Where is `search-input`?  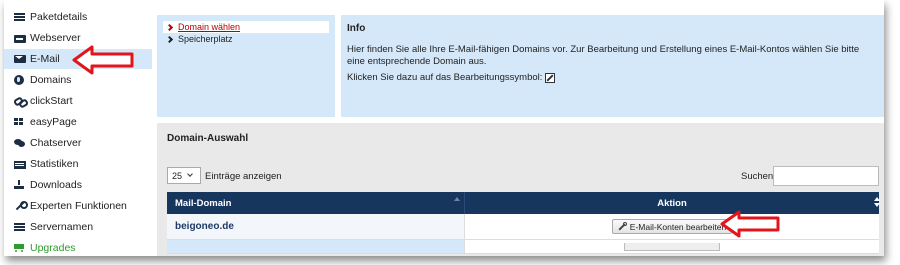
search-input is located at coordinates (826, 176).